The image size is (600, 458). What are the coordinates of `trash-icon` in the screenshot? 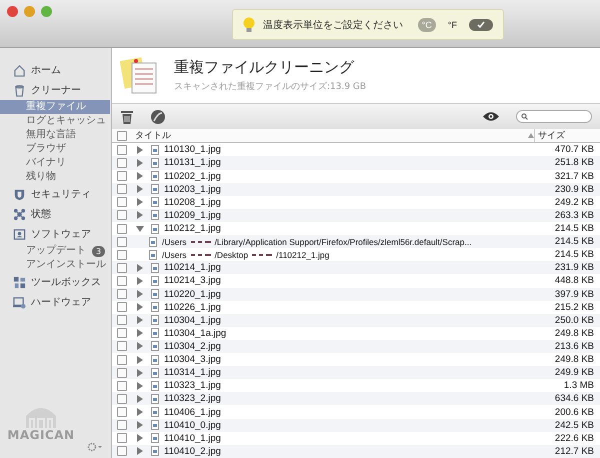 It's located at (127, 116).